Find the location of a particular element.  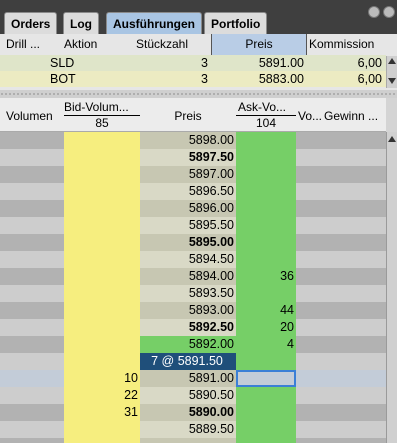

book-row: 7 @ 5891.50 is located at coordinates (193, 361).